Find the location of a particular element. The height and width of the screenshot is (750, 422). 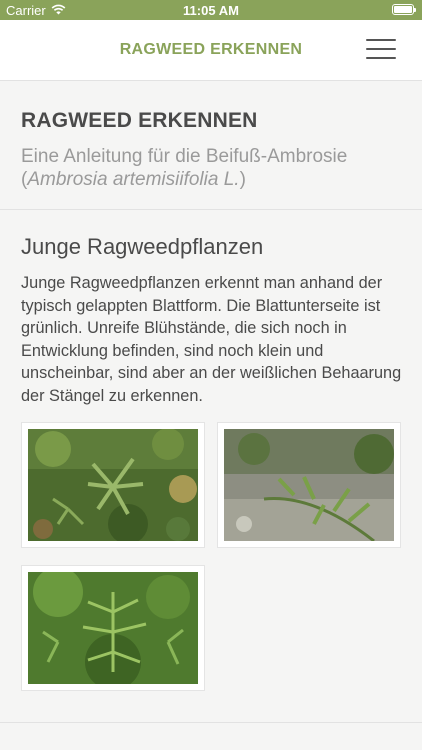

clock: 11:05 AM is located at coordinates (211, 10).